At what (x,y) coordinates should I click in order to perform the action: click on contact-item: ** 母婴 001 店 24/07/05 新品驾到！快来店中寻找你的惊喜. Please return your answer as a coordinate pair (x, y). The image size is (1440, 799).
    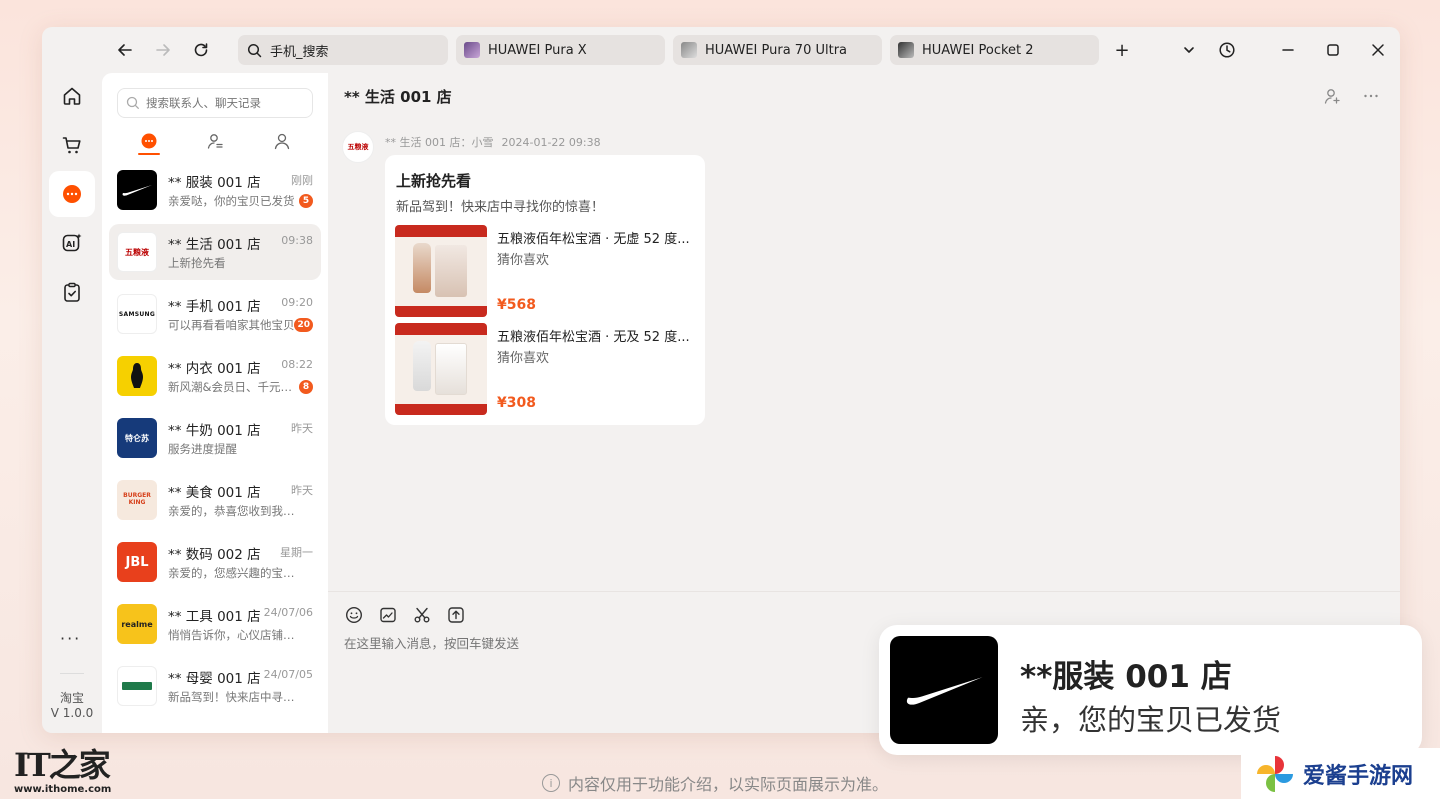
    Looking at the image, I should click on (215, 686).